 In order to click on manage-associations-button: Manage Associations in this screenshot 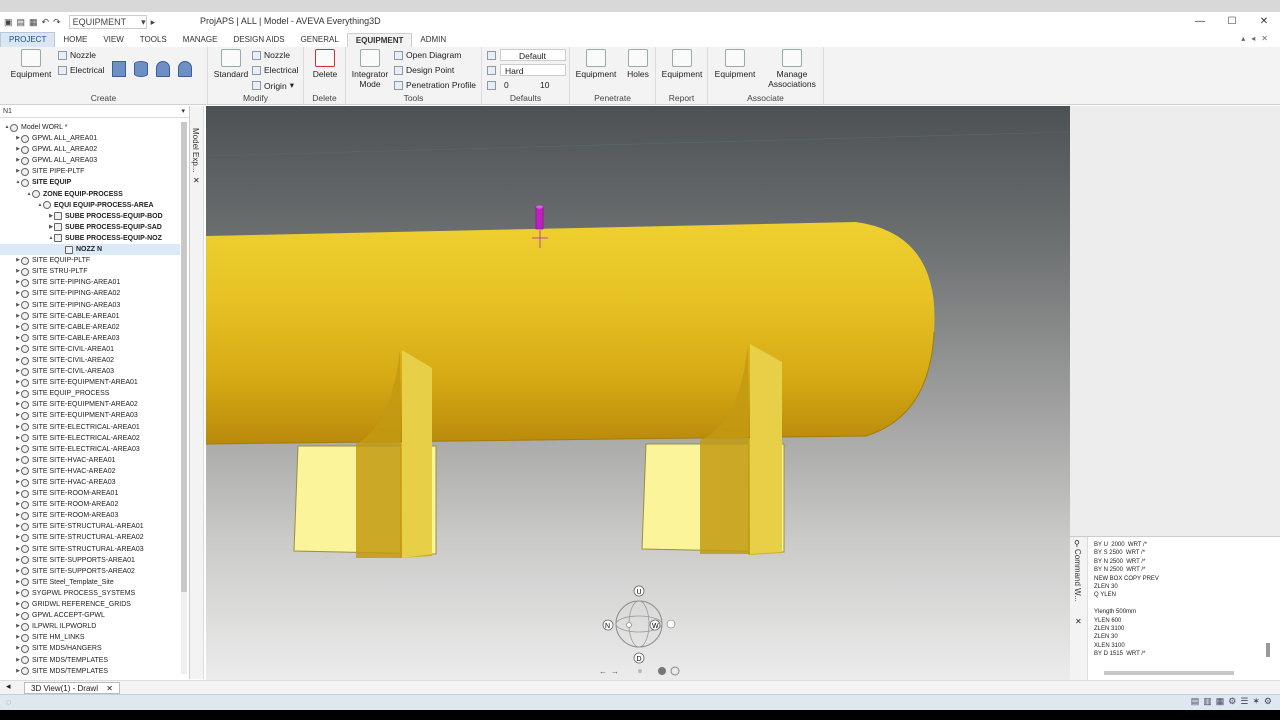, I will do `click(792, 69)`.